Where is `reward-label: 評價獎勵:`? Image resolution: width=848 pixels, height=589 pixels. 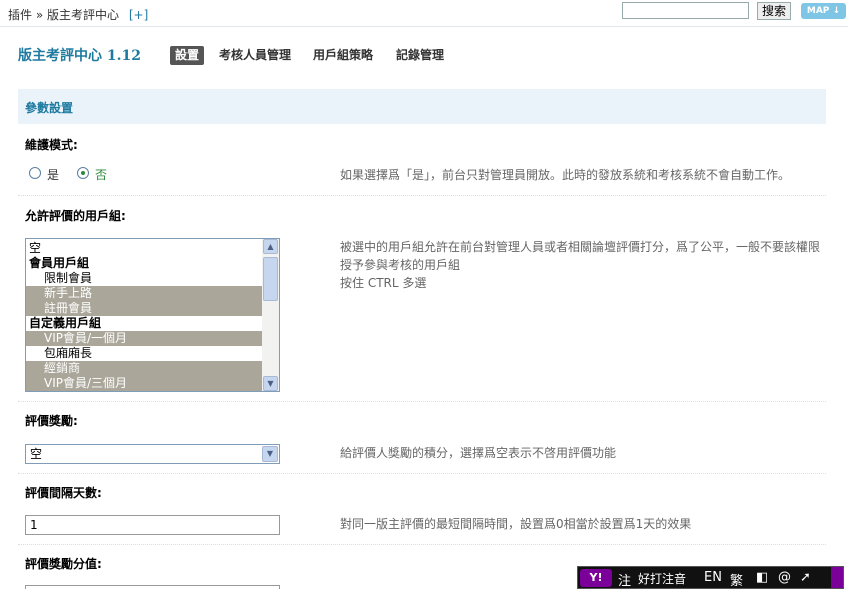 reward-label: 評價獎勵: is located at coordinates (51, 421).